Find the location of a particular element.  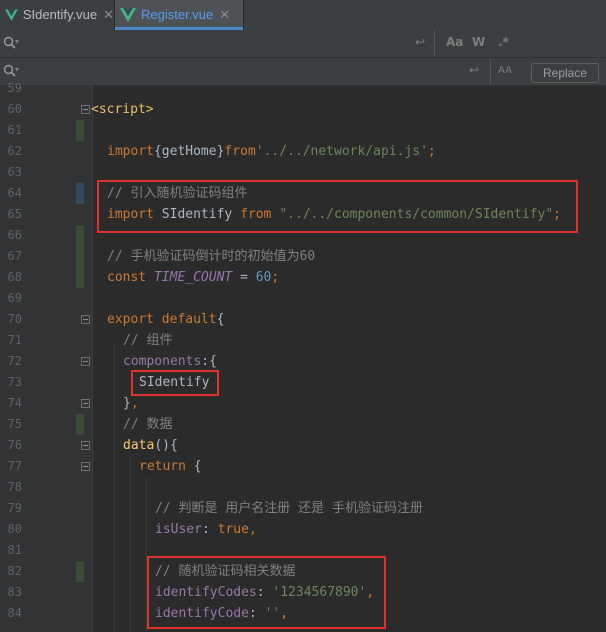

line-number: 67 is located at coordinates (14, 256).